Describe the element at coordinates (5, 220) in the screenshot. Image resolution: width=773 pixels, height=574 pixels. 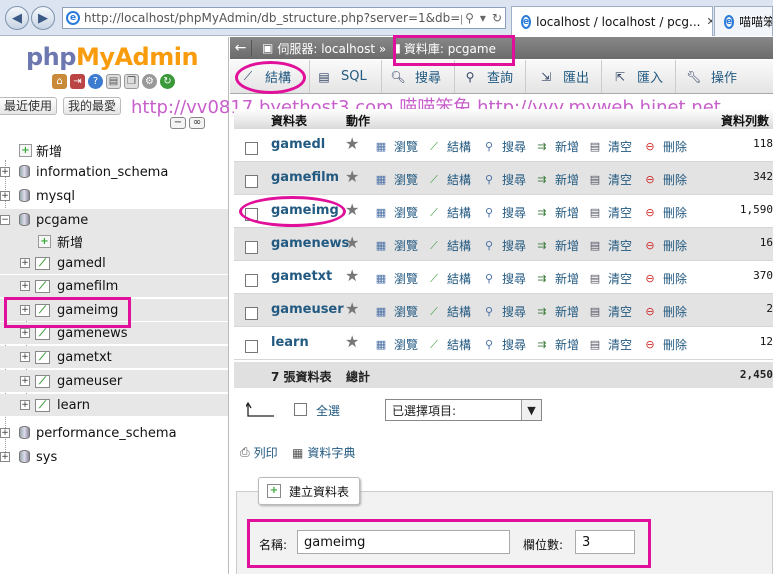
I see `collapse-icon: −` at that location.